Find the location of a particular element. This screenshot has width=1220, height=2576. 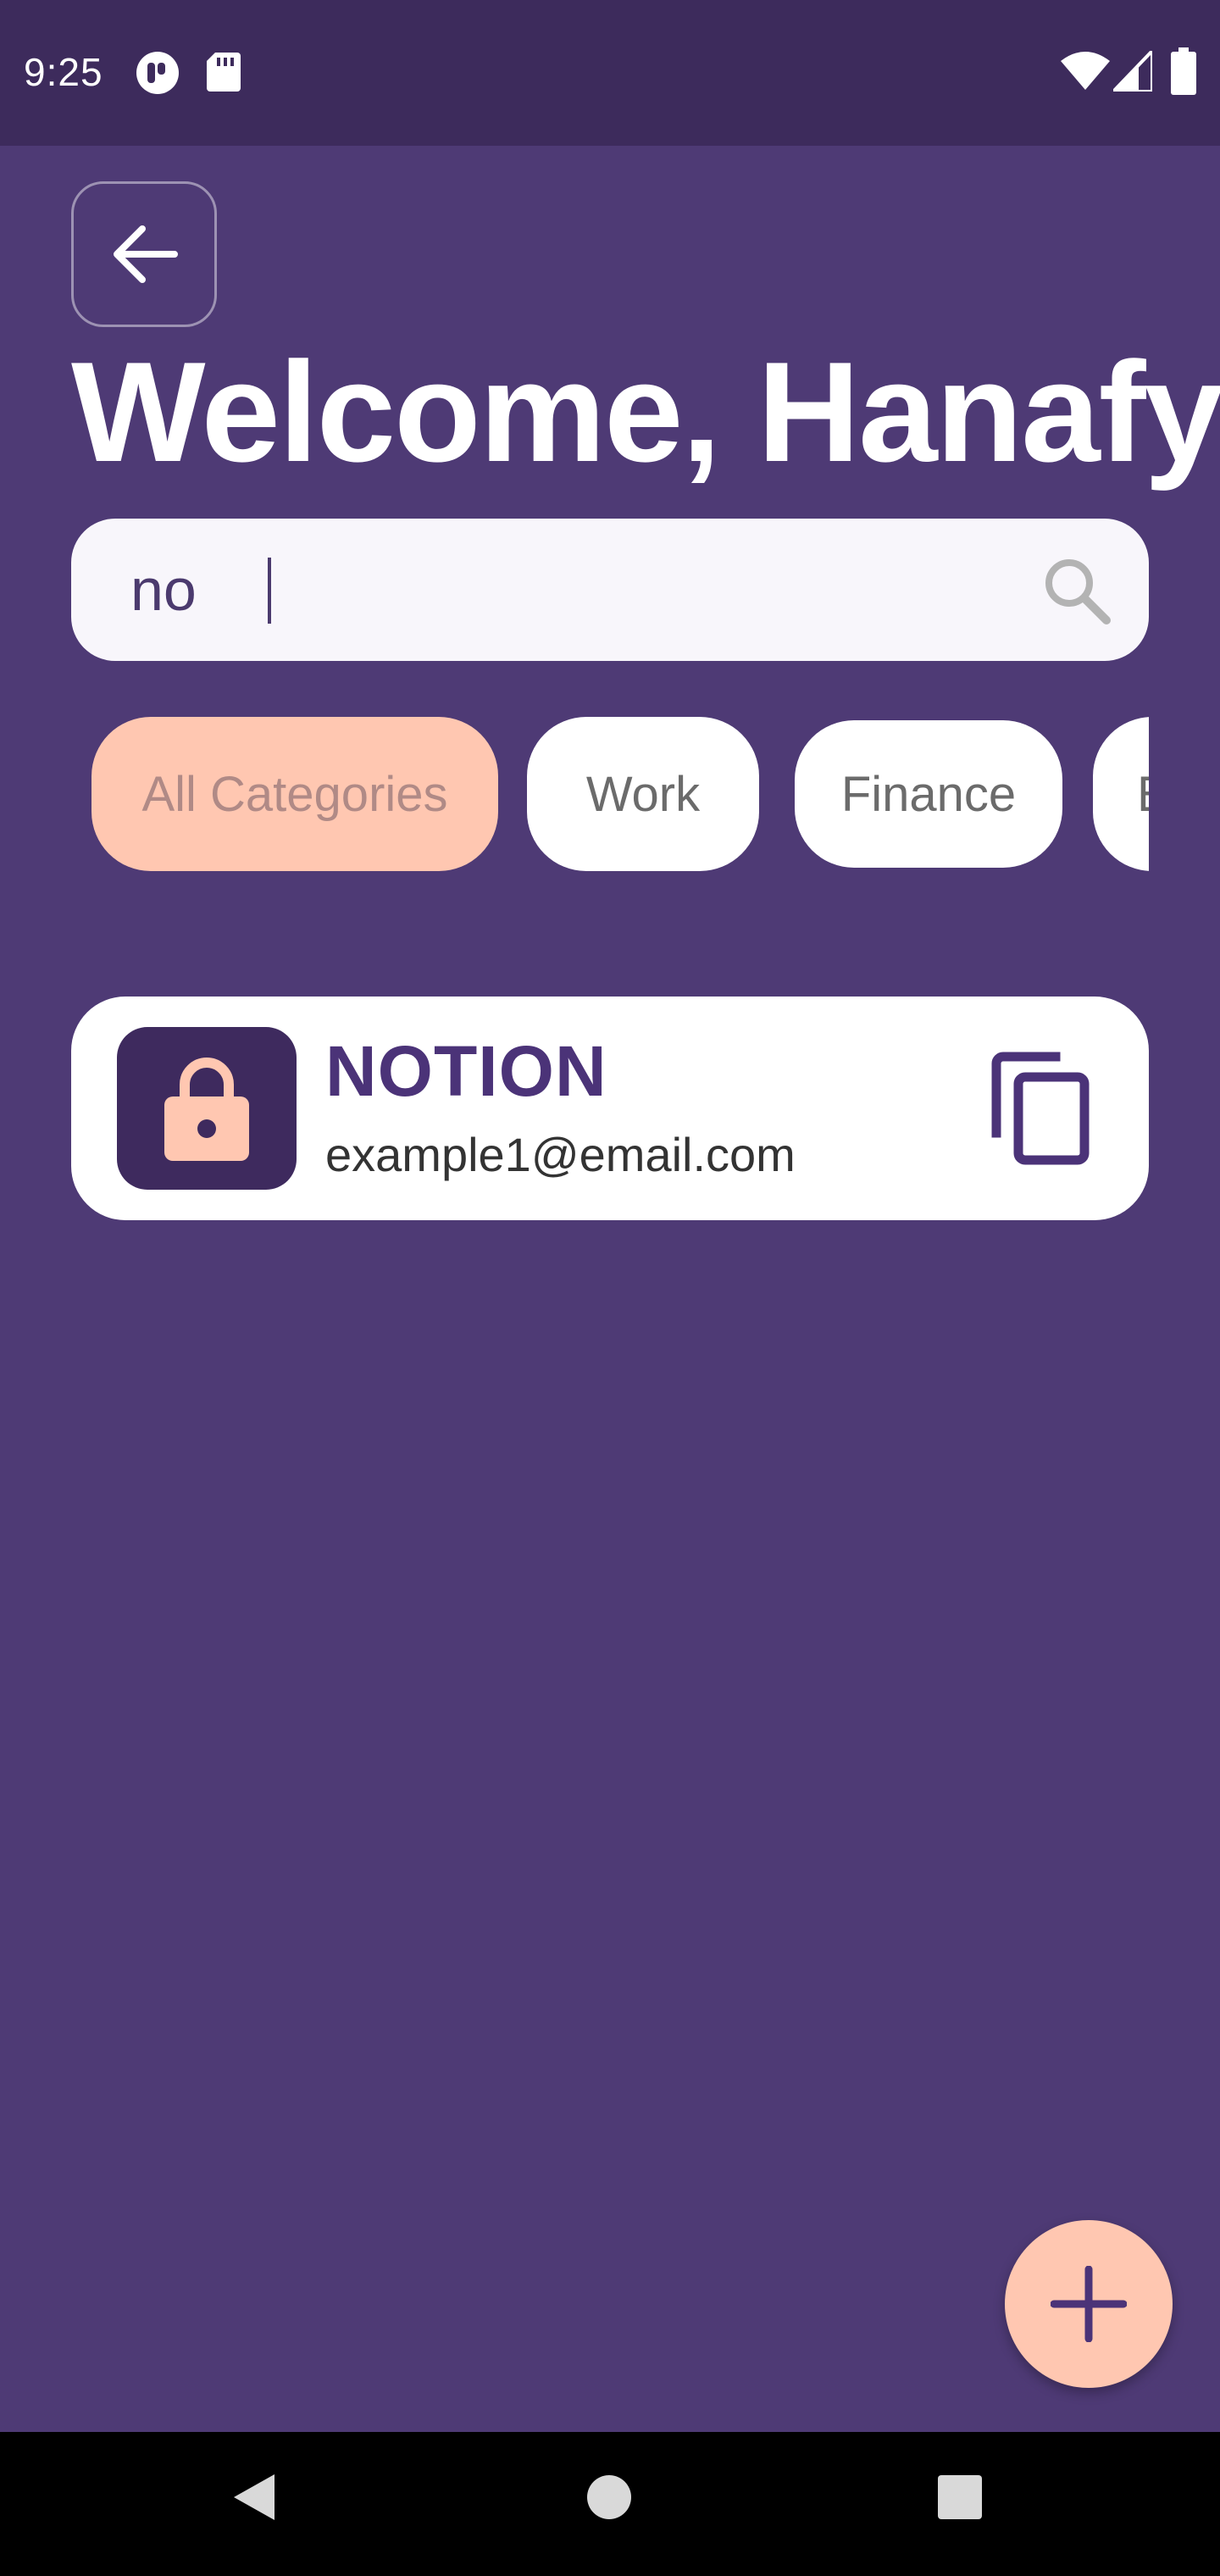

copy-button is located at coordinates (1039, 1108).